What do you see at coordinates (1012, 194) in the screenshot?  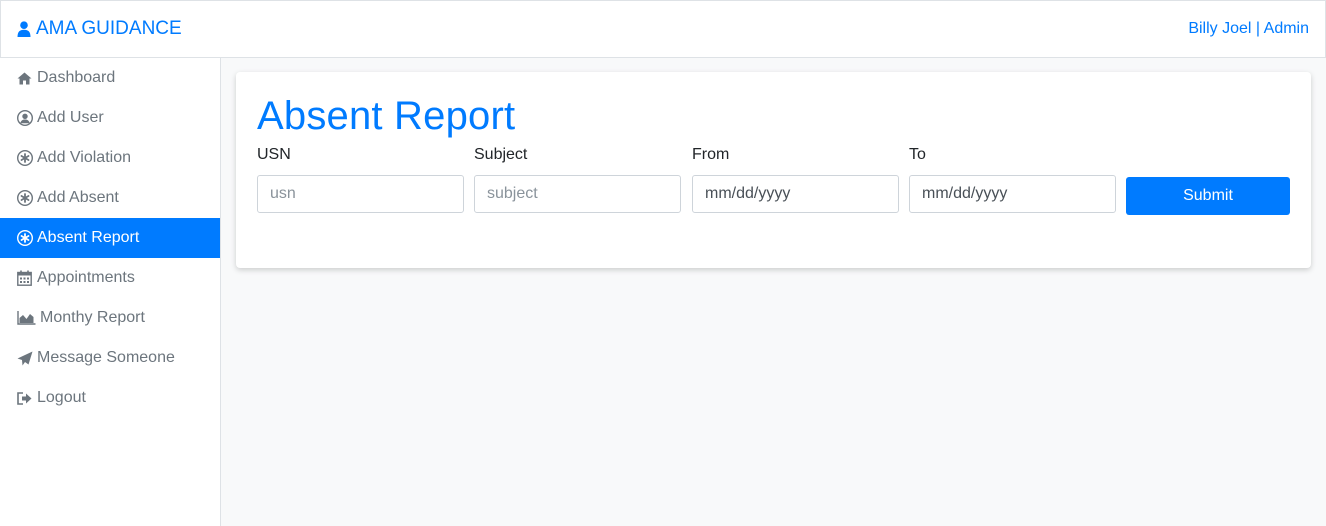 I see `to-date-input` at bounding box center [1012, 194].